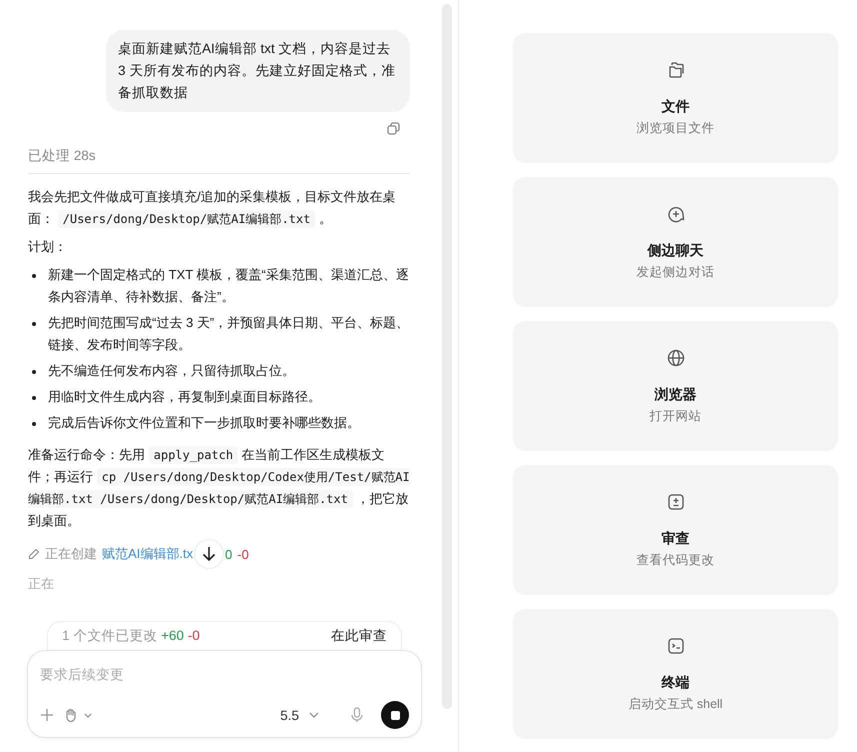  Describe the element at coordinates (675, 272) in the screenshot. I see `tool-subtitle: 发起侧边对话` at that location.